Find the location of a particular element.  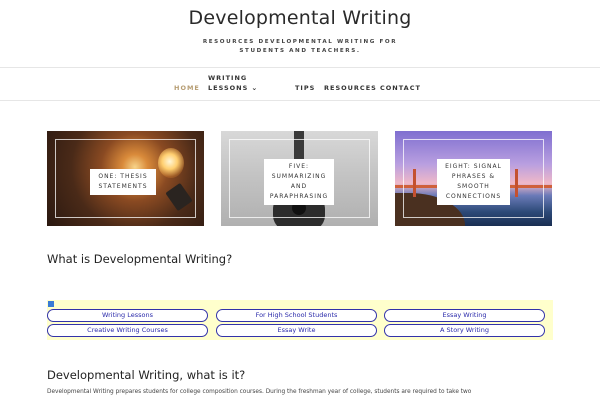

adchoices-icon is located at coordinates (51, 304).